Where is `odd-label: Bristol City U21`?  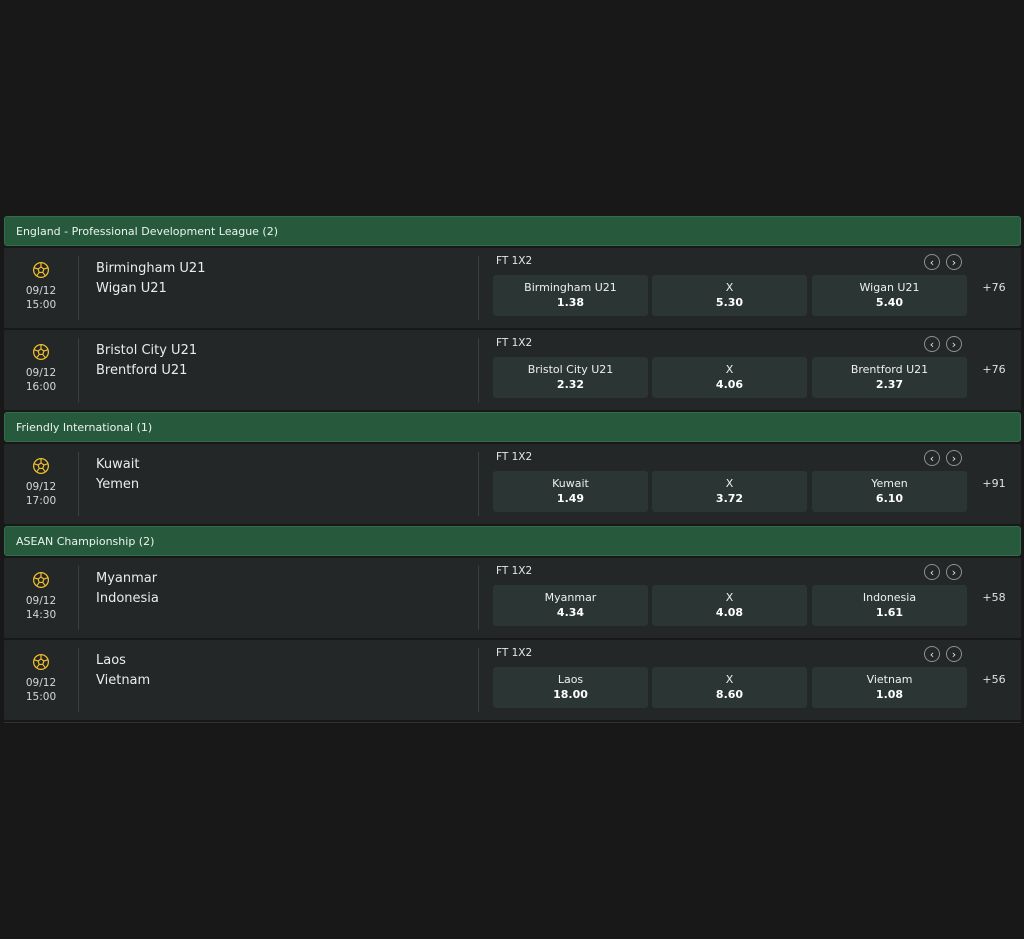 odd-label: Bristol City U21 is located at coordinates (570, 369).